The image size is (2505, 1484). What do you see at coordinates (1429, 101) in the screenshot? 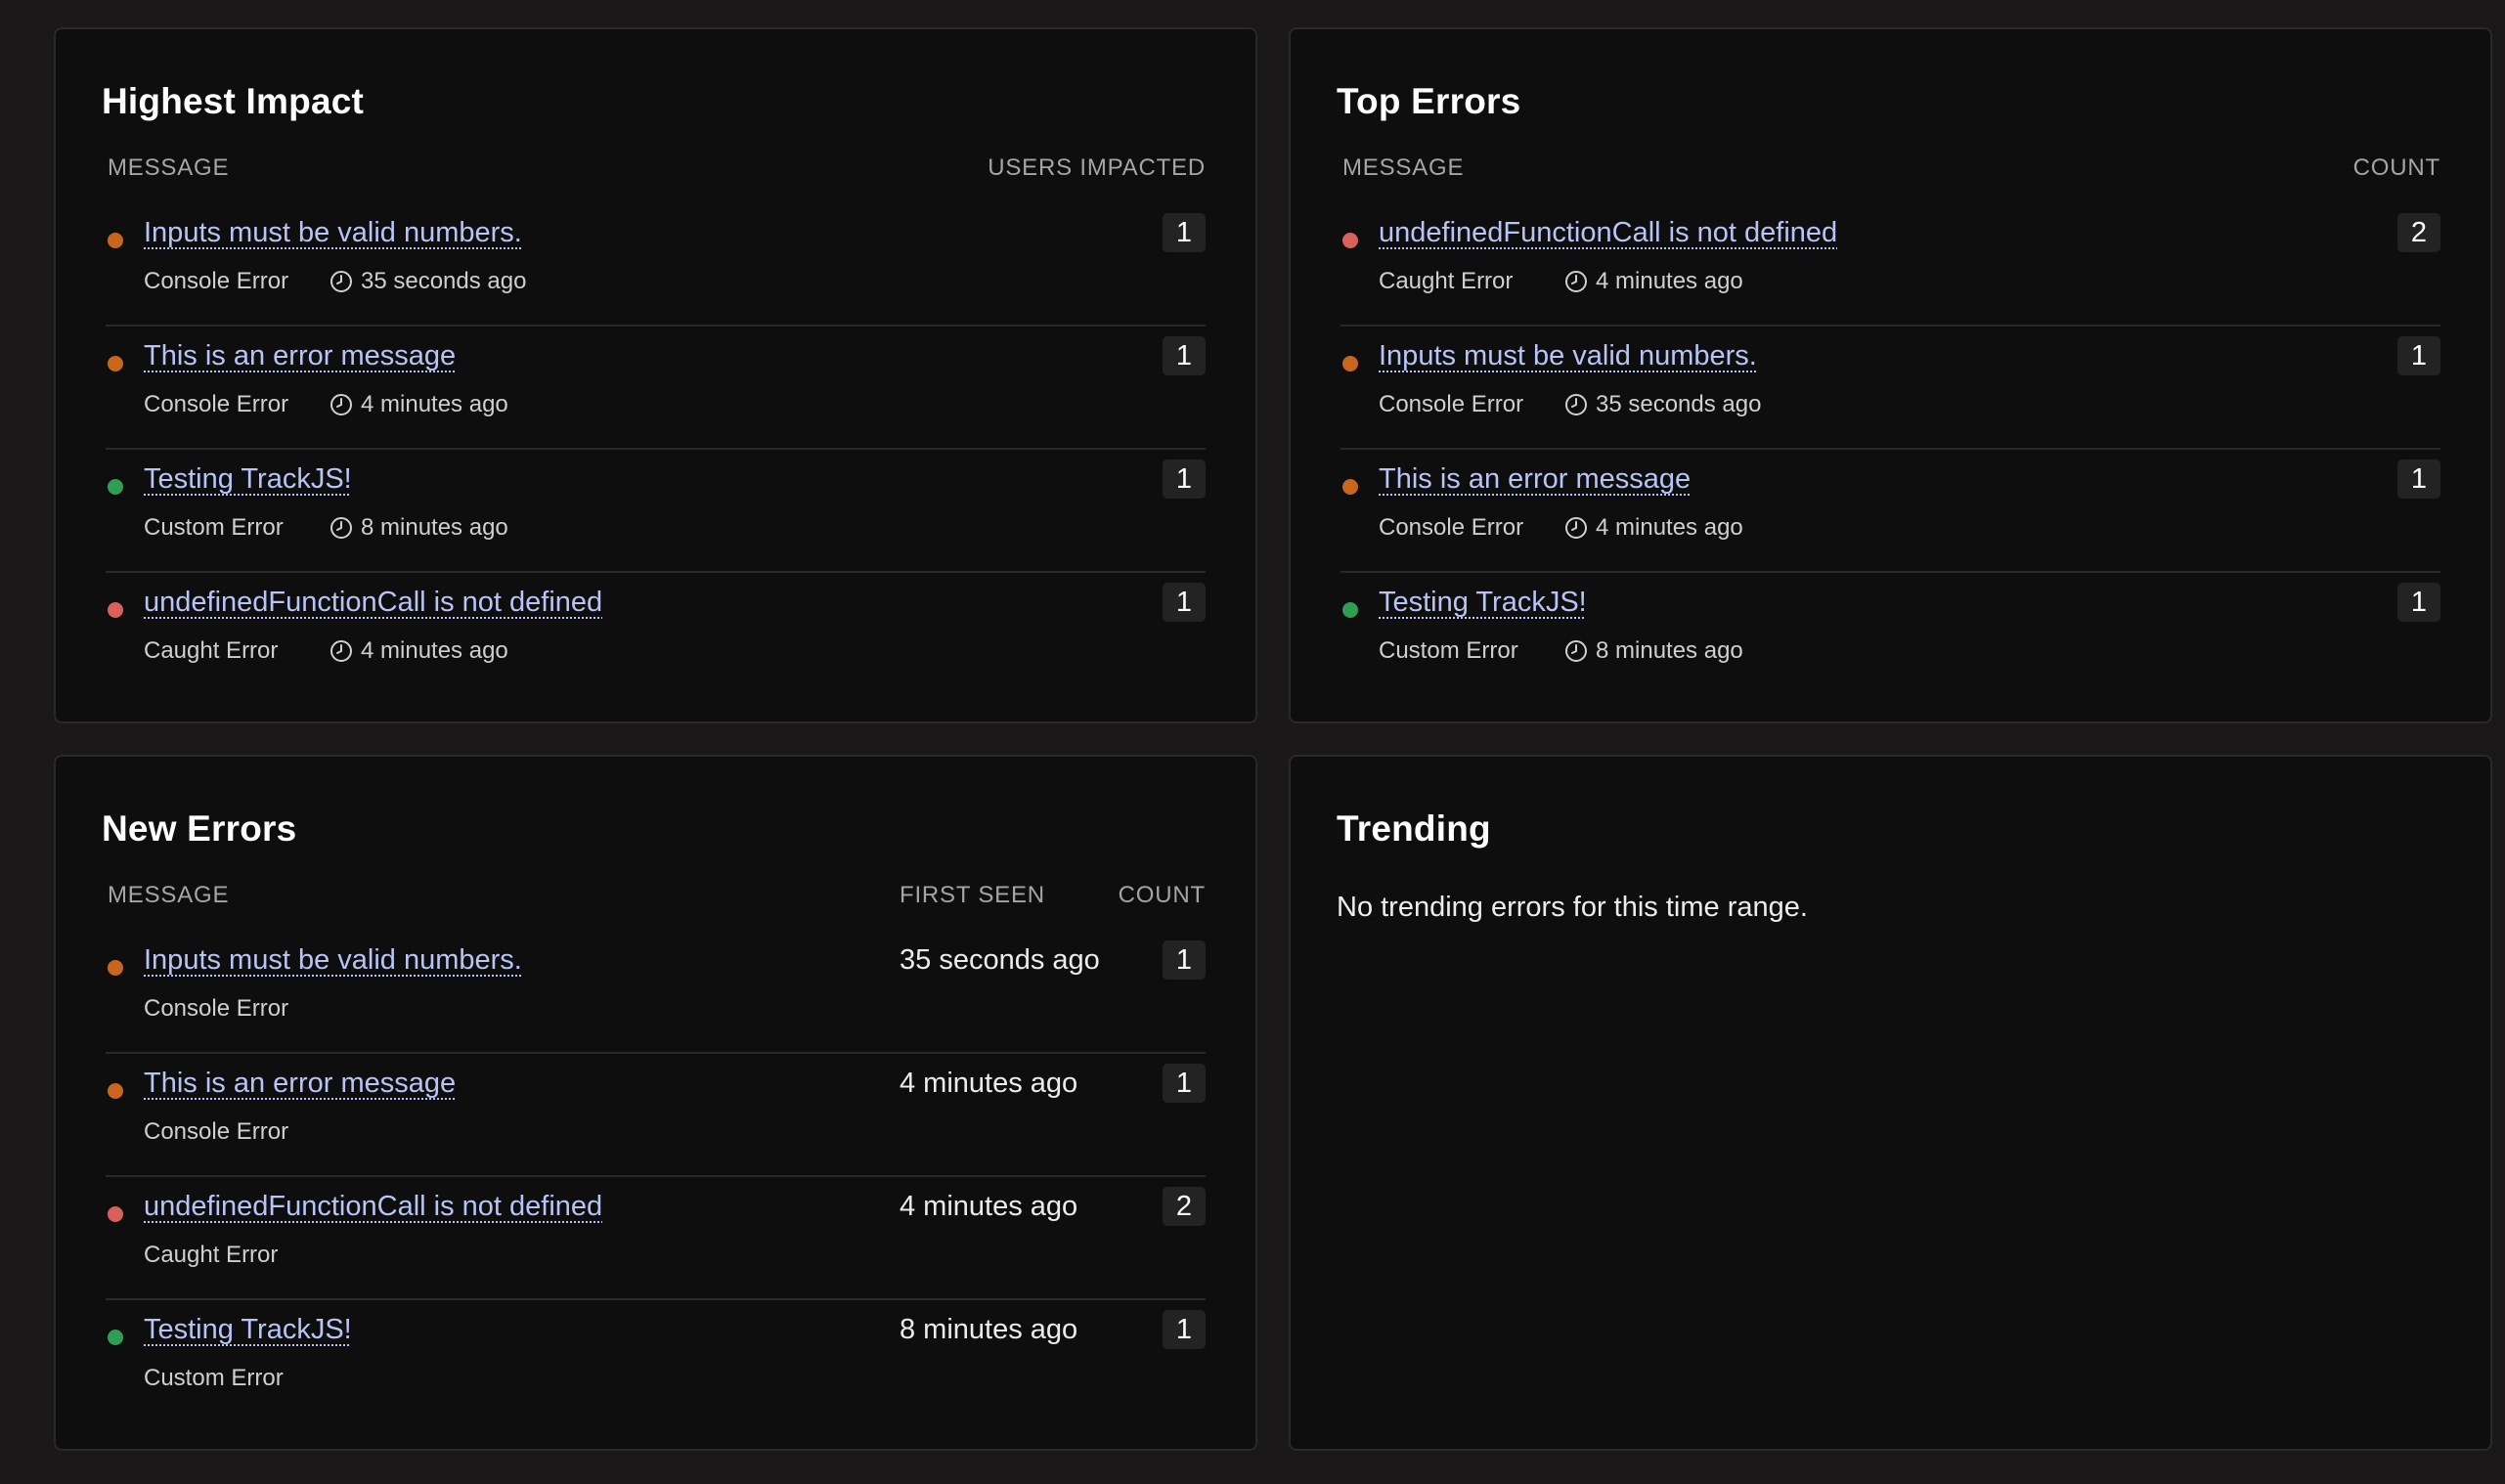
I see `panel-title: Top Errors` at bounding box center [1429, 101].